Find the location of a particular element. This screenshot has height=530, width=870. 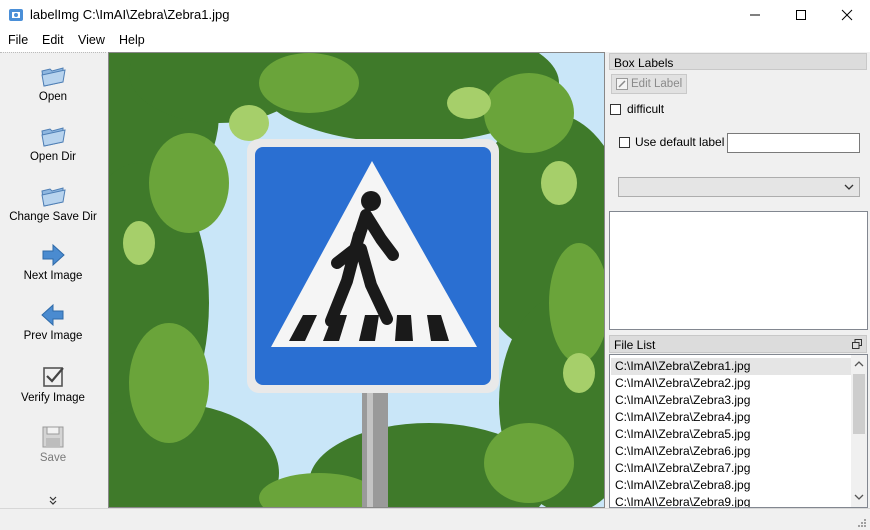

floppy-disk-icon is located at coordinates (53, 437).